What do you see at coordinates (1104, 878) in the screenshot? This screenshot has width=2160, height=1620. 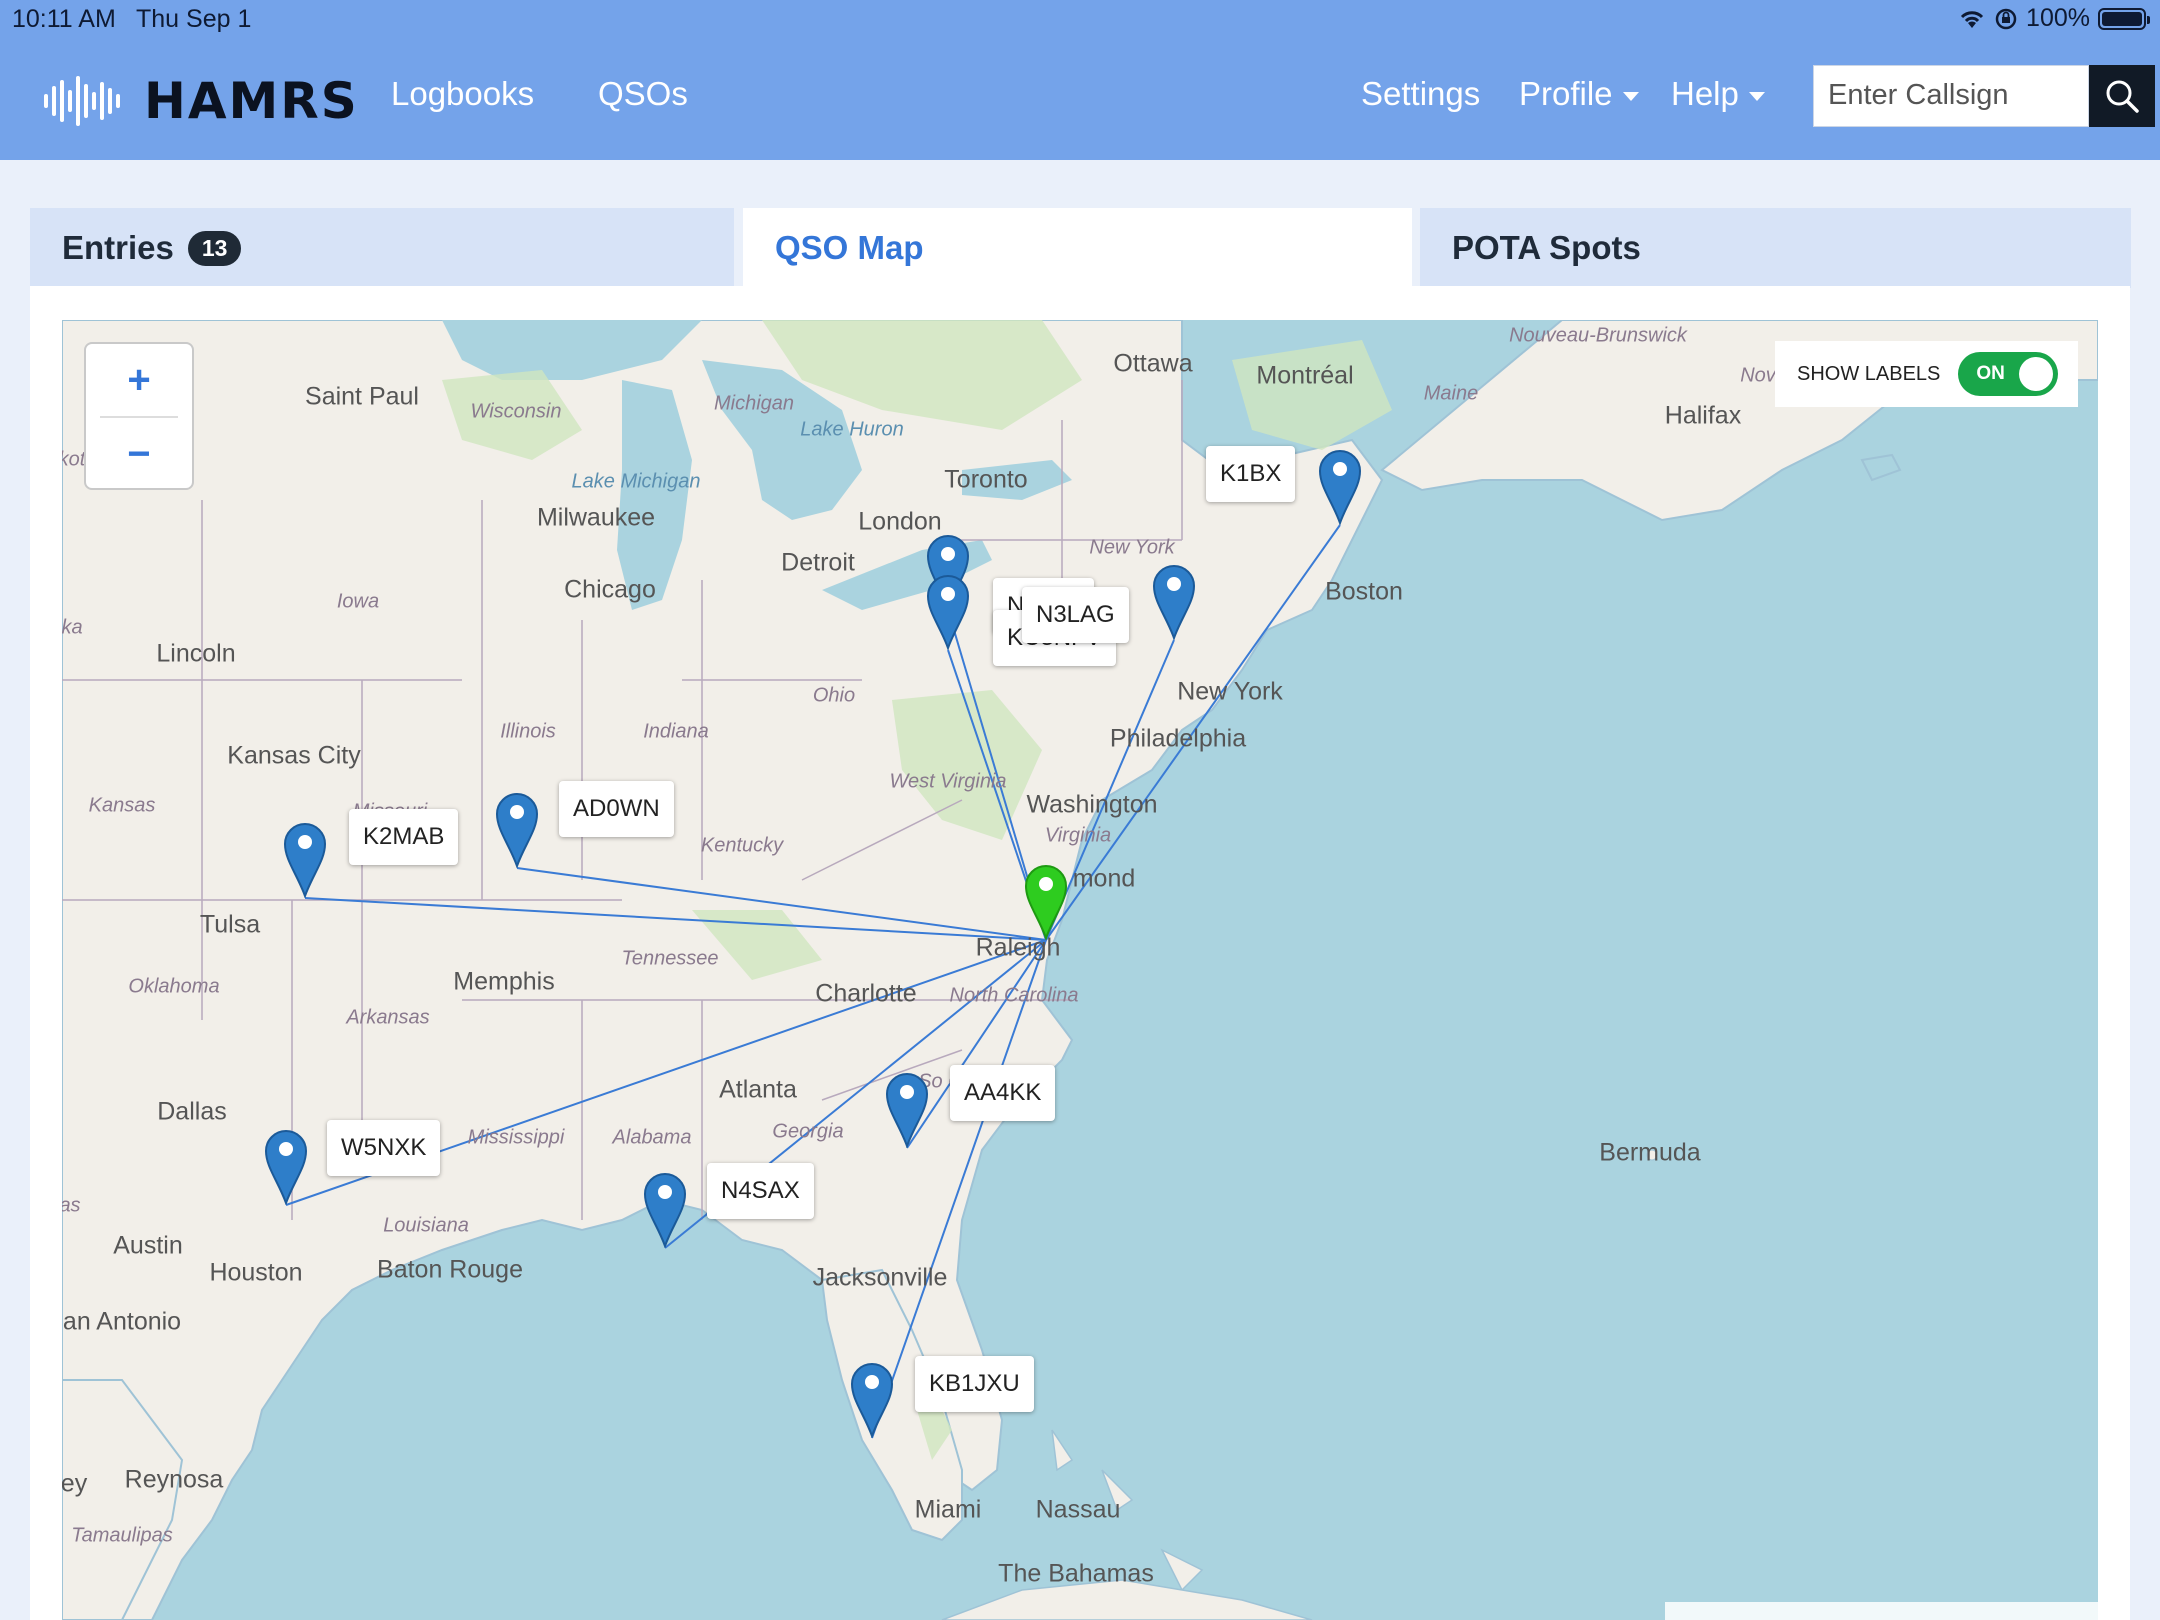 I see `place-richmond: mond` at bounding box center [1104, 878].